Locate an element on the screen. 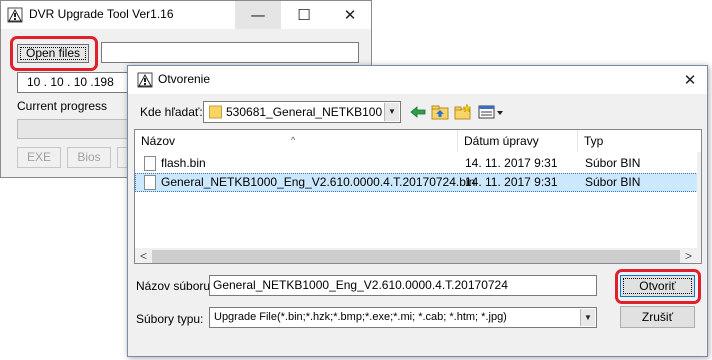  column-header-name: Názov ^ is located at coordinates (296, 141).